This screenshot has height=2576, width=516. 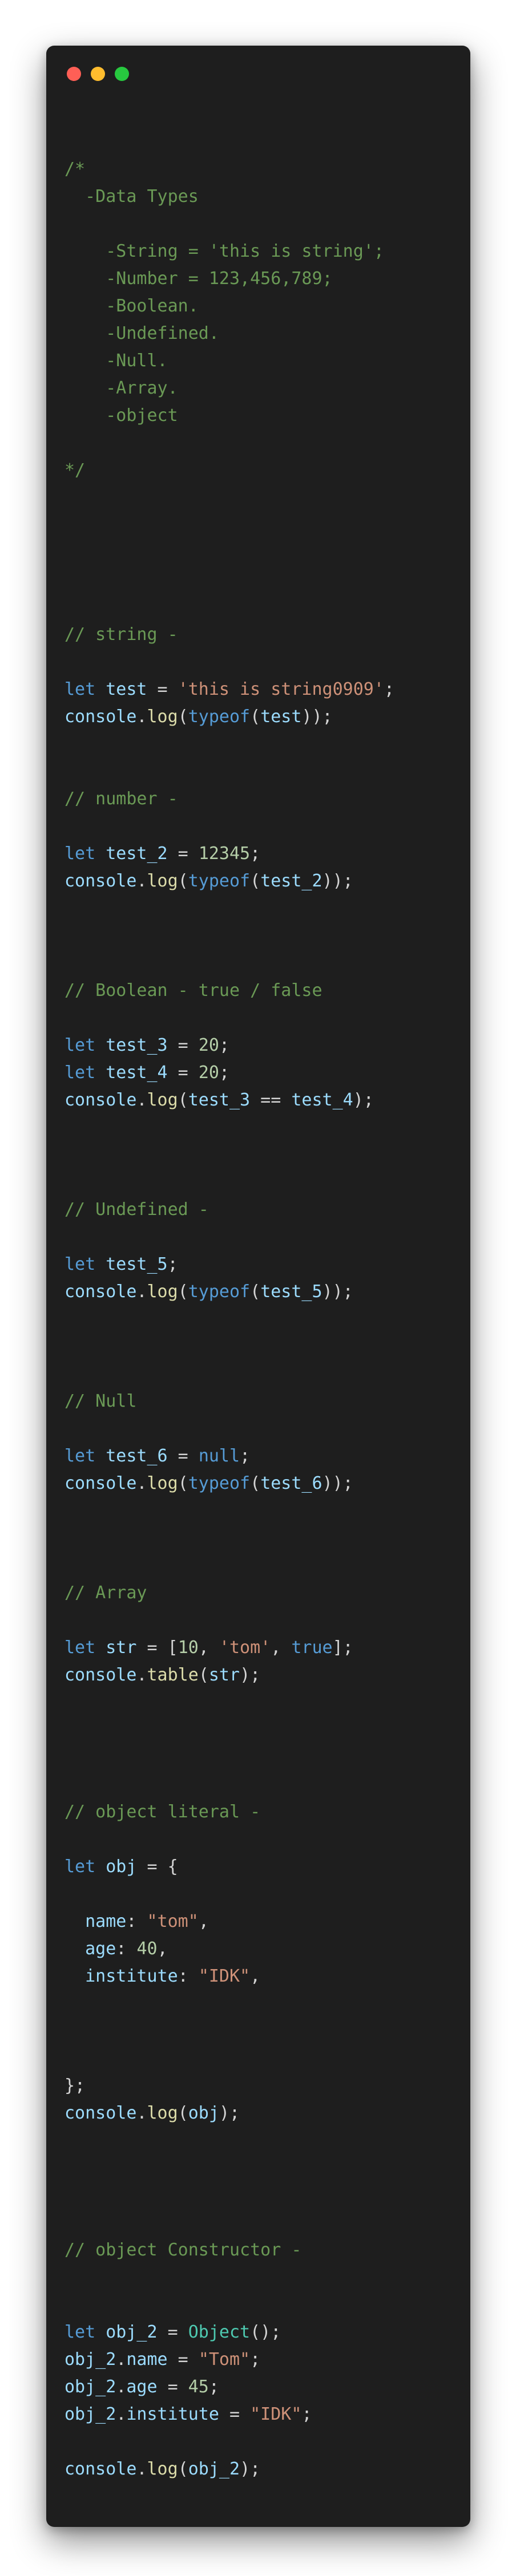 What do you see at coordinates (229, 1949) in the screenshot?
I see `code-line: age: 40,` at bounding box center [229, 1949].